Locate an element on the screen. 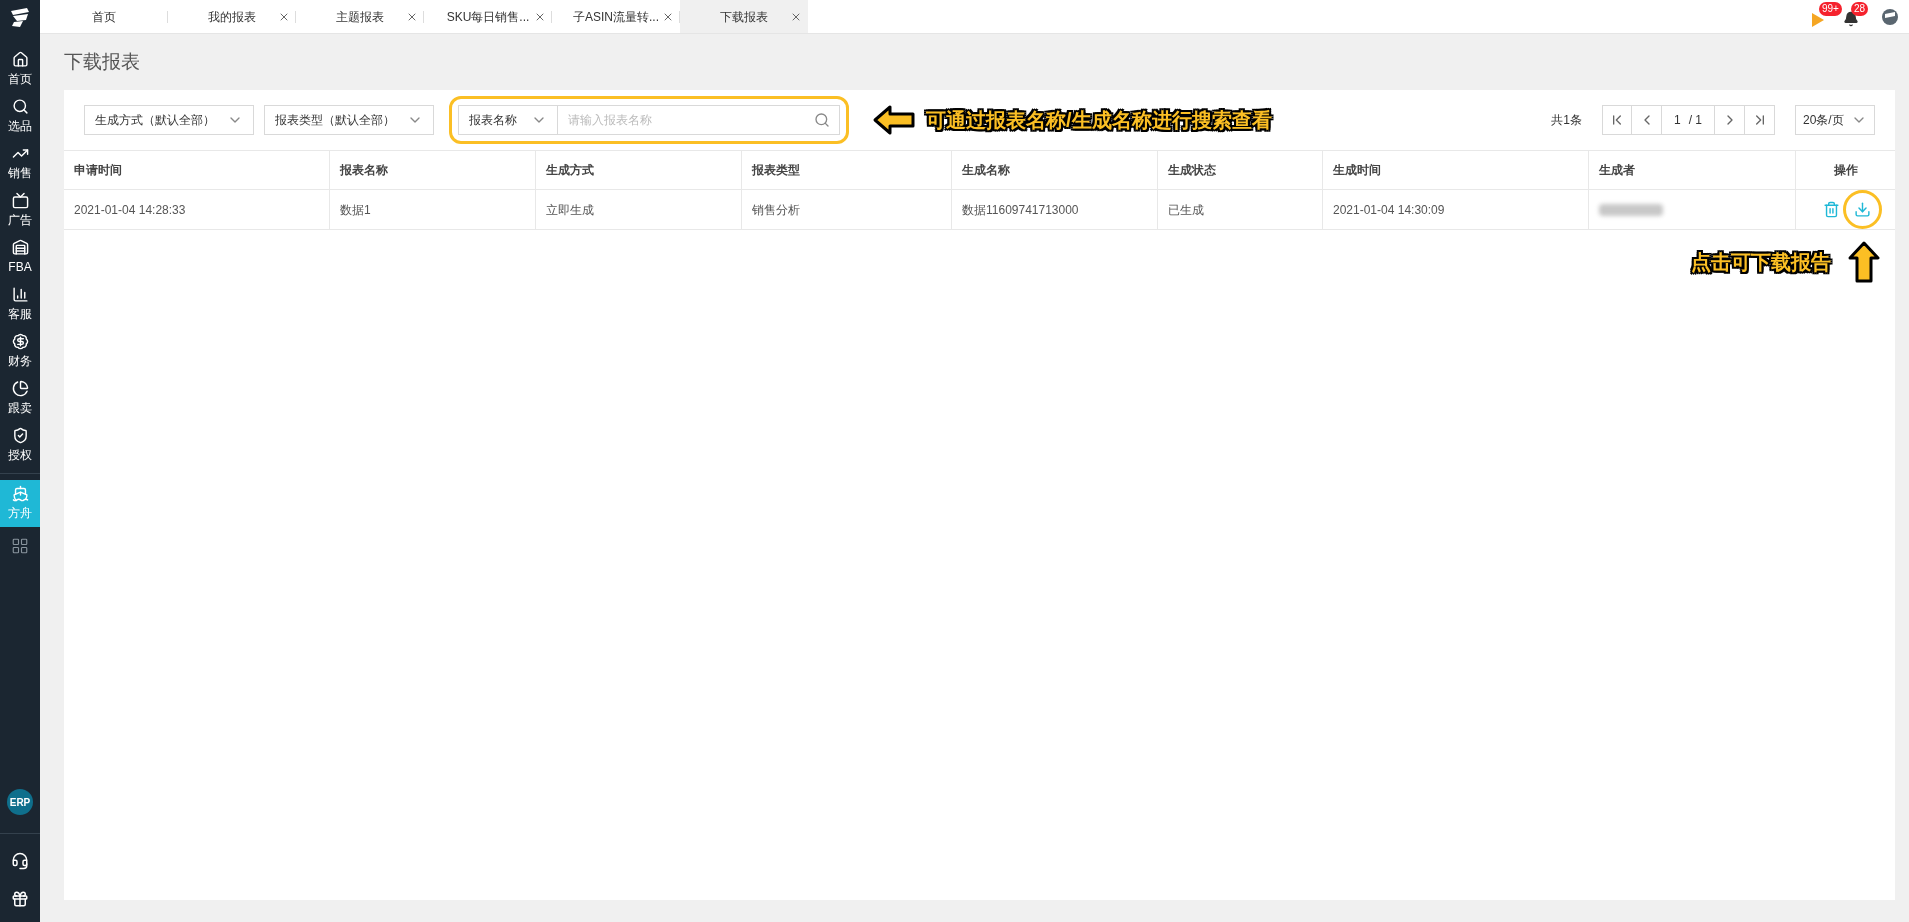  search-icon is located at coordinates (822, 120).